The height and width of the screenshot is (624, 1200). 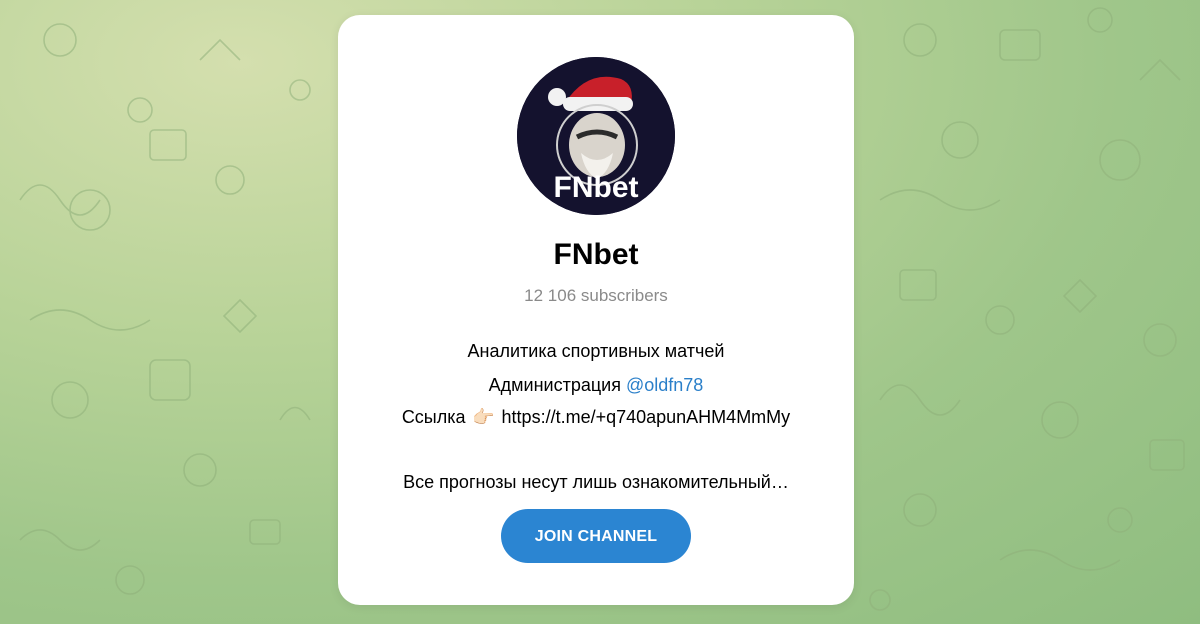 What do you see at coordinates (483, 417) in the screenshot?
I see `pointing-hand-emoji: 👉🏻` at bounding box center [483, 417].